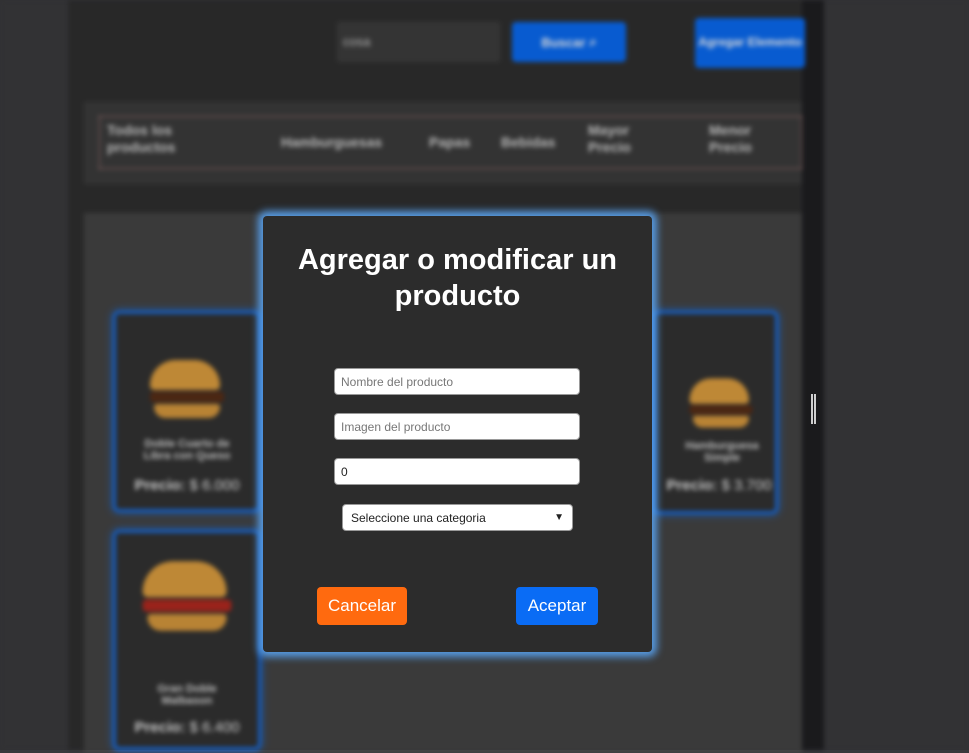 The height and width of the screenshot is (753, 969). Describe the element at coordinates (813, 409) in the screenshot. I see `resize-handle` at that location.